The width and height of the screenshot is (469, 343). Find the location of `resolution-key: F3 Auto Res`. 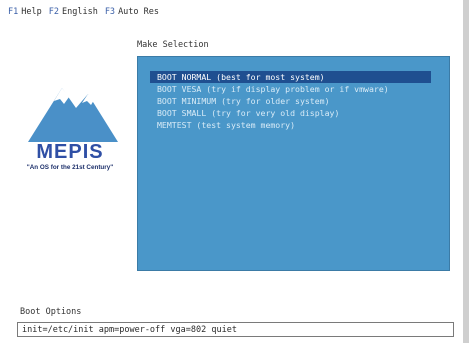

resolution-key: F3 Auto Res is located at coordinates (132, 12).